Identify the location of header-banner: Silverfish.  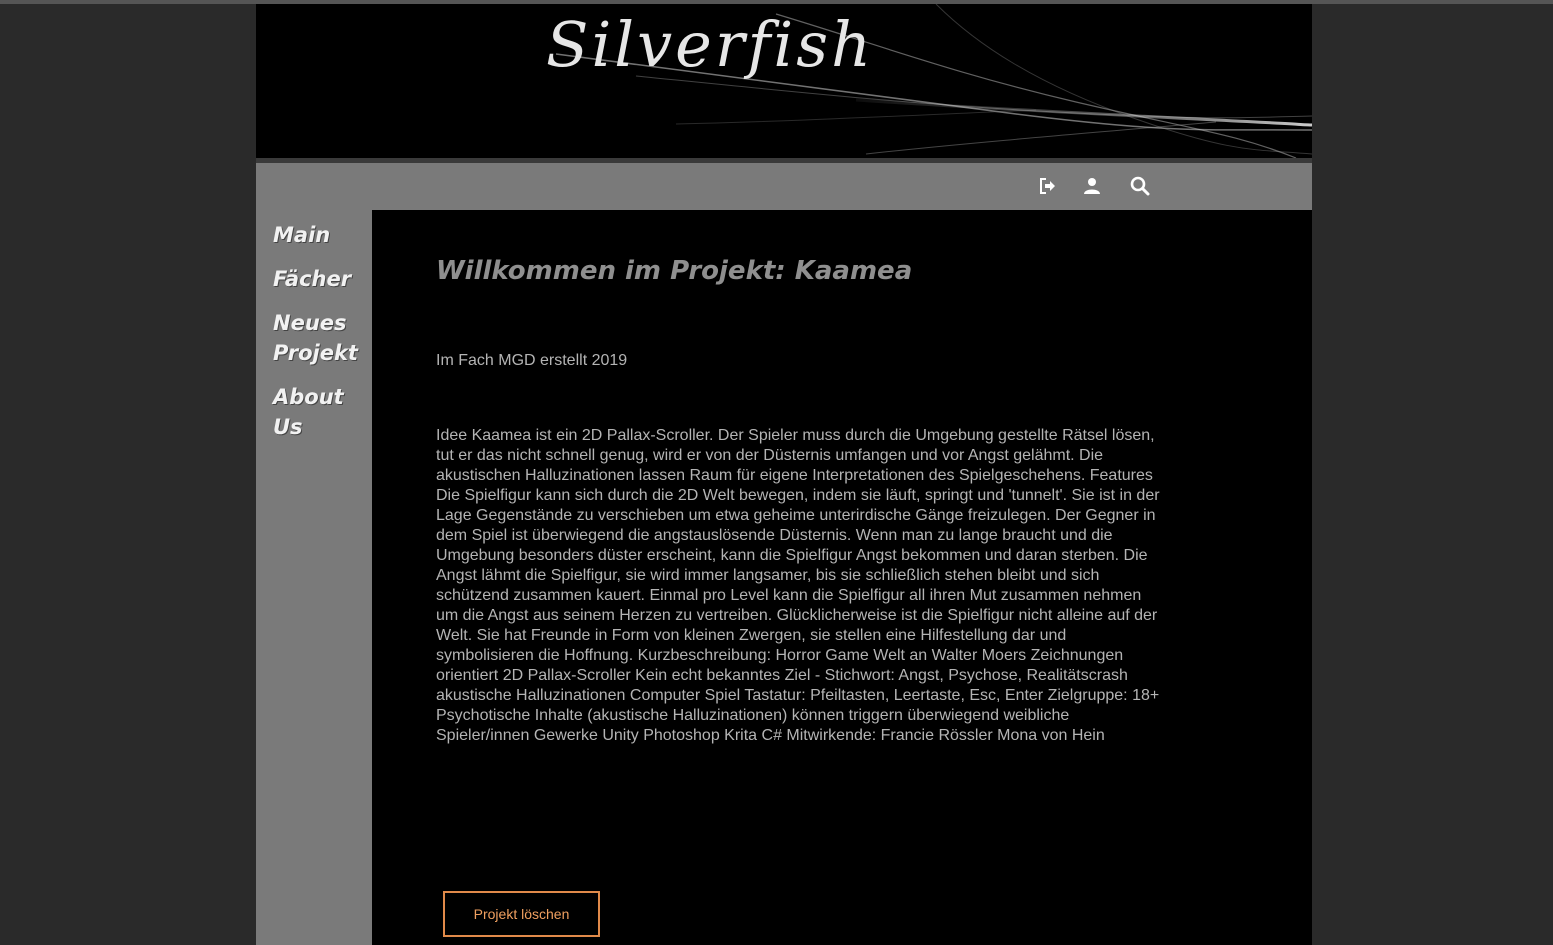
(784, 81).